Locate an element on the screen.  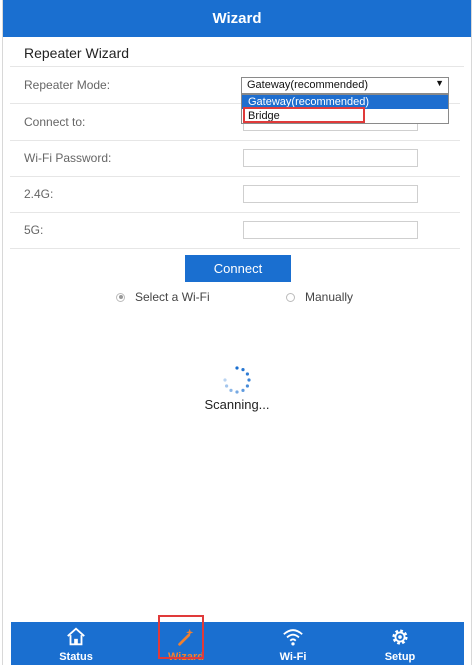
band-24g-label: 2.4G: is located at coordinates (39, 194).